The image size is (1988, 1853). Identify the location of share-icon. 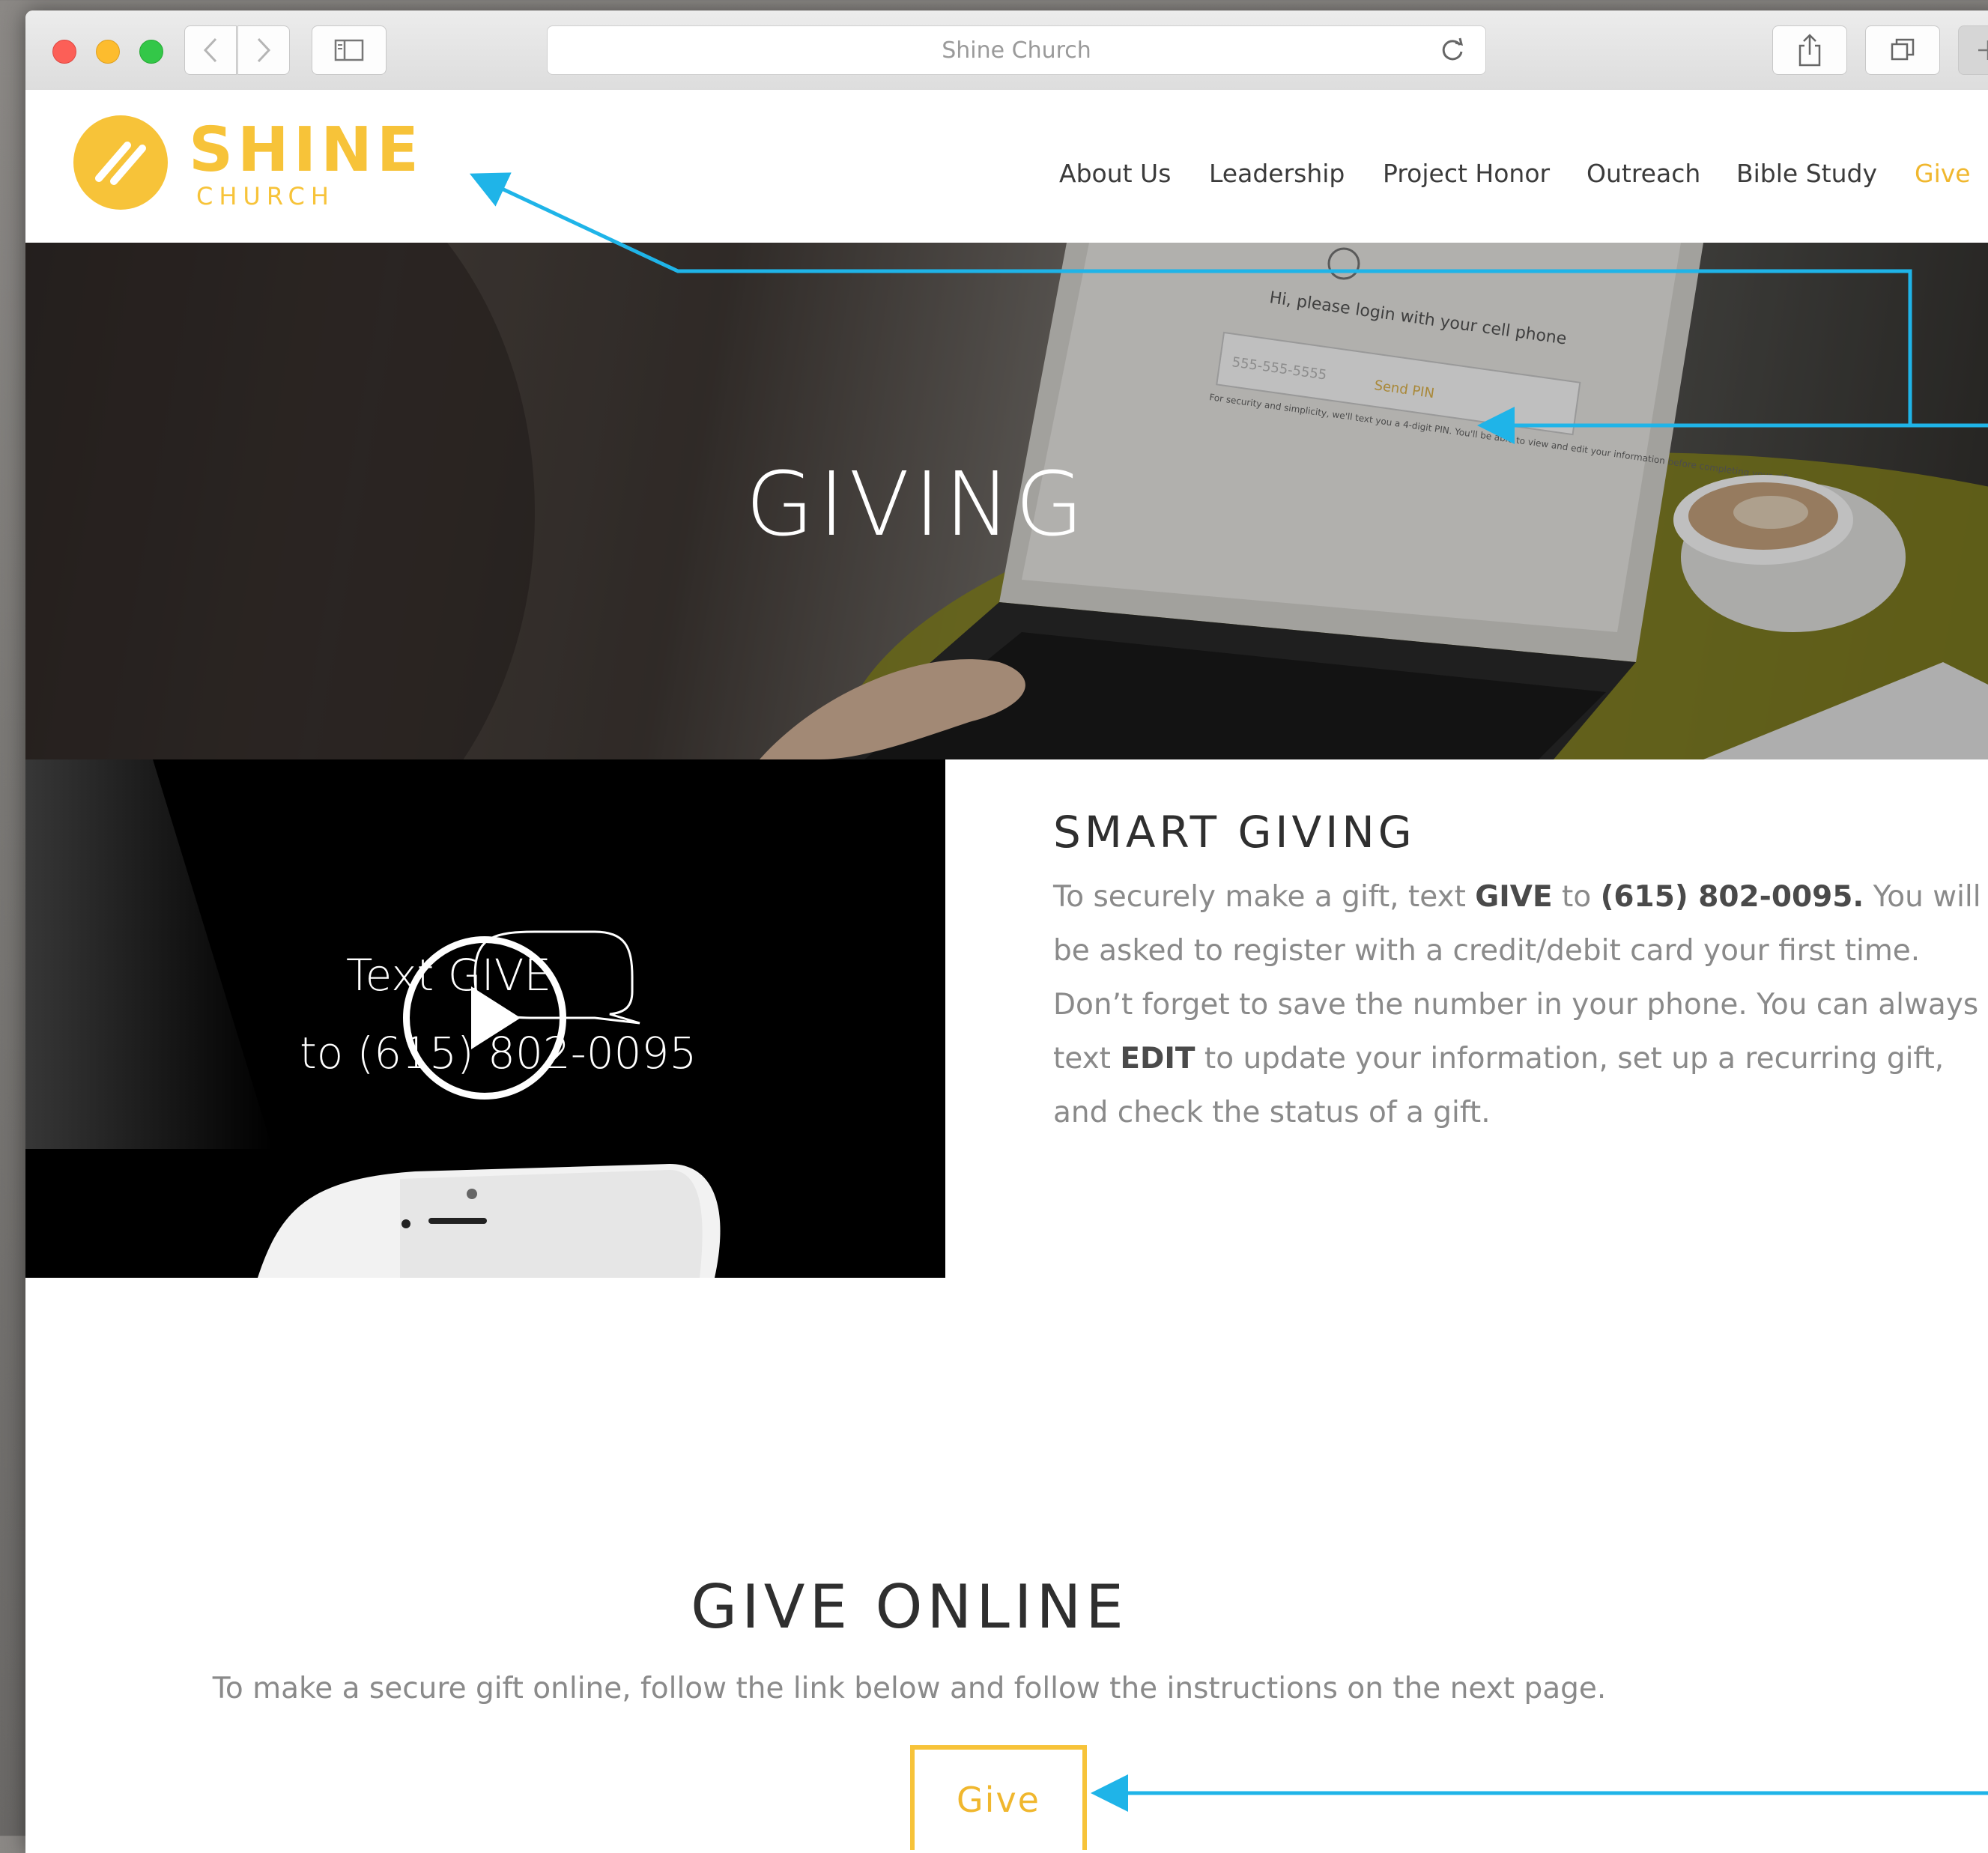
(1809, 50).